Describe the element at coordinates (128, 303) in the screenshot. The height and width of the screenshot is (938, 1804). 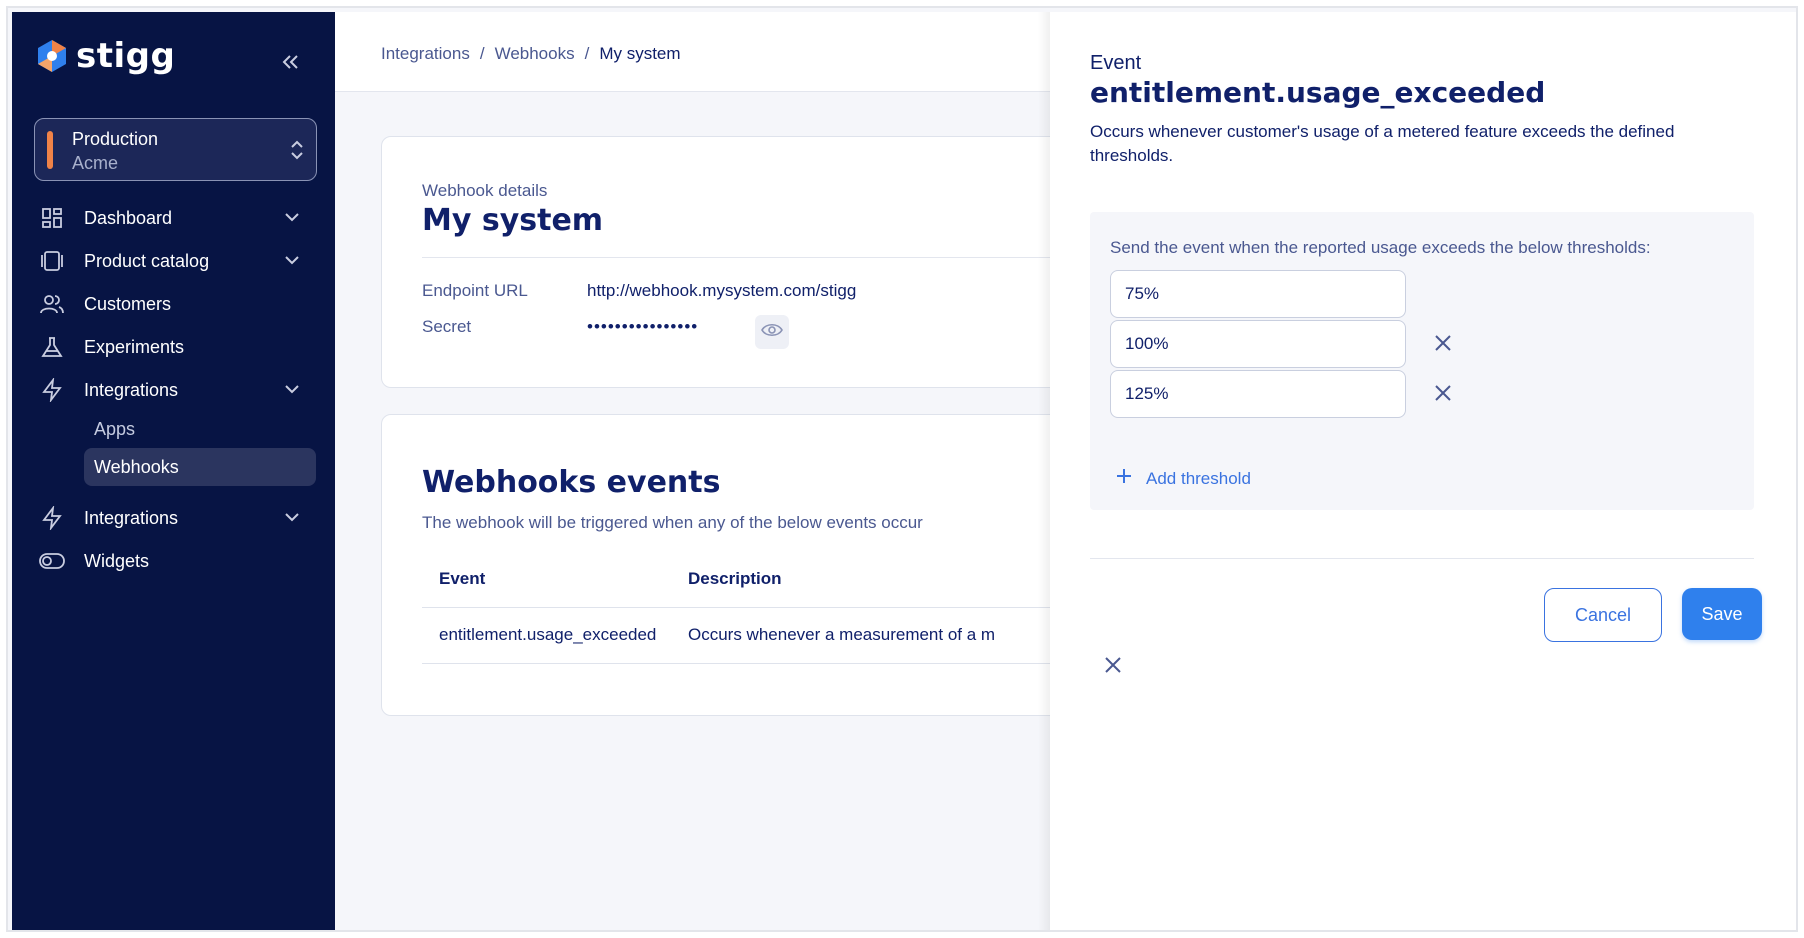
I see `sidebar-item-label: Customers` at that location.